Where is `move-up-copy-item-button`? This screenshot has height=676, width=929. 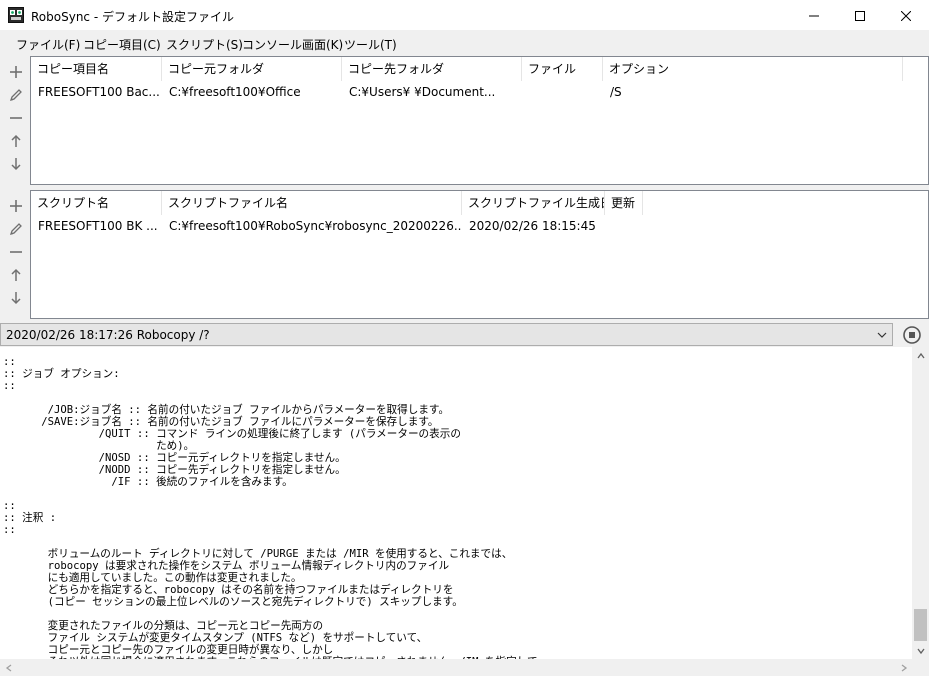
move-up-copy-item-button is located at coordinates (16, 141).